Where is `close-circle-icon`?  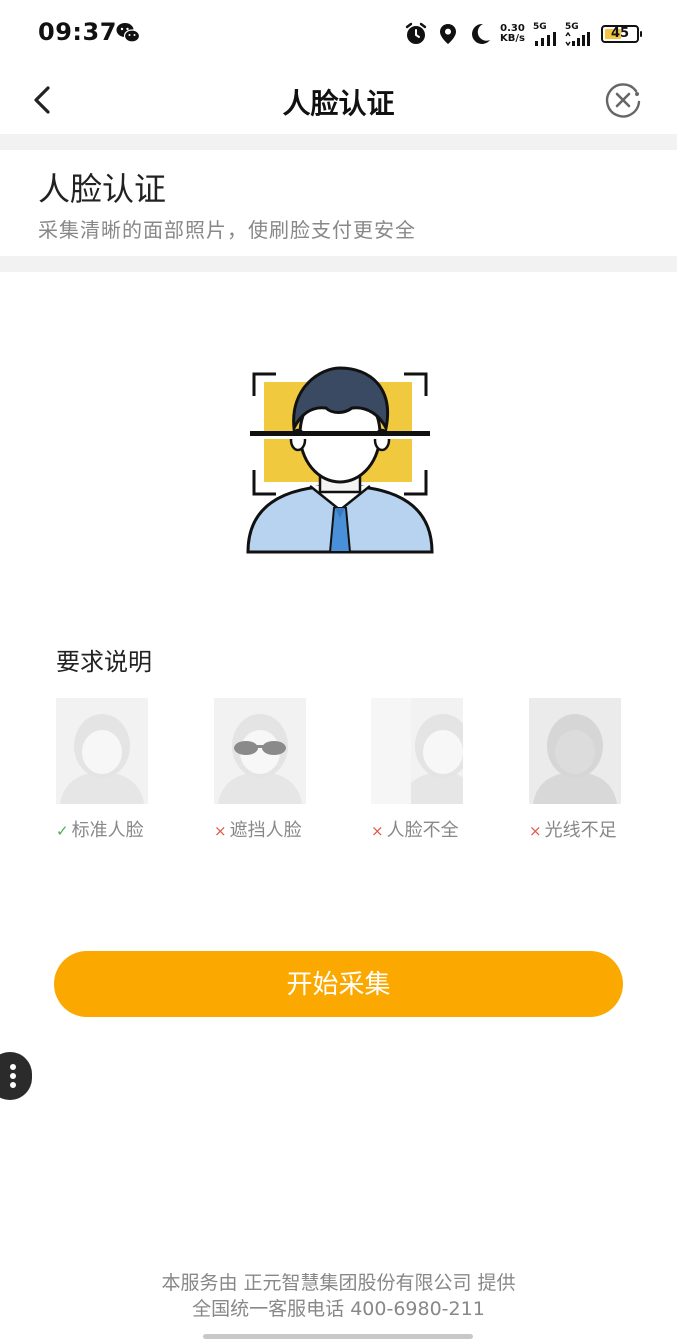 close-circle-icon is located at coordinates (623, 100).